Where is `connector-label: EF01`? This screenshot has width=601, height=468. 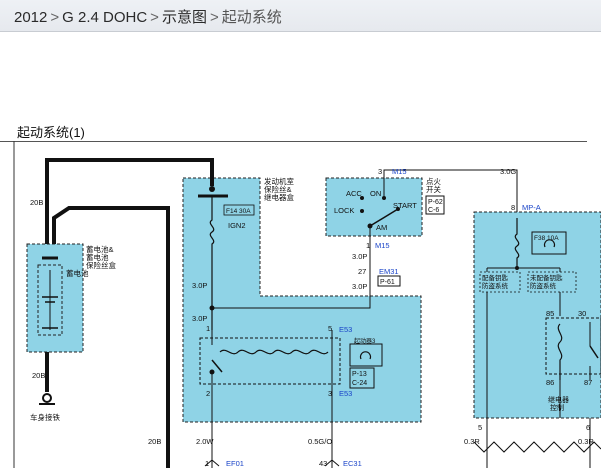
connector-label: EF01 is located at coordinates (235, 463).